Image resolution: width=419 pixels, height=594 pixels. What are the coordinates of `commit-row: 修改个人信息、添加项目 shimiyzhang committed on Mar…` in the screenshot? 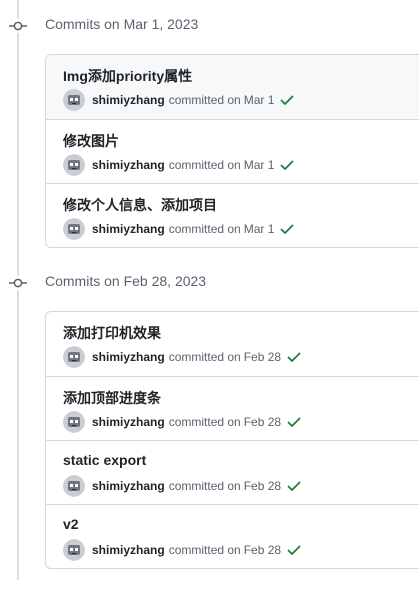 It's located at (232, 215).